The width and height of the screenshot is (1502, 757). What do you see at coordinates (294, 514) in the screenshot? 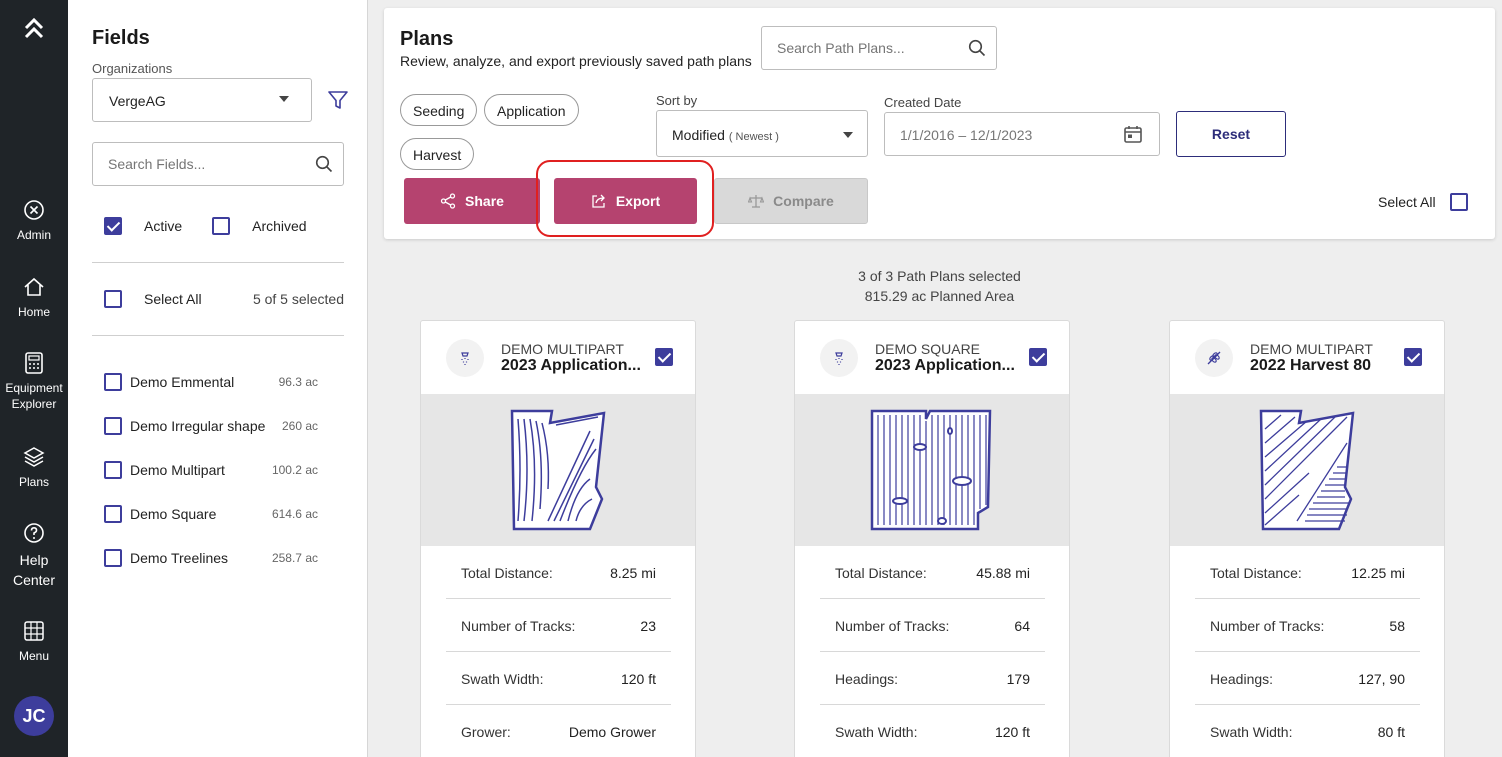
I see `field-acres: 614.6 ac` at bounding box center [294, 514].